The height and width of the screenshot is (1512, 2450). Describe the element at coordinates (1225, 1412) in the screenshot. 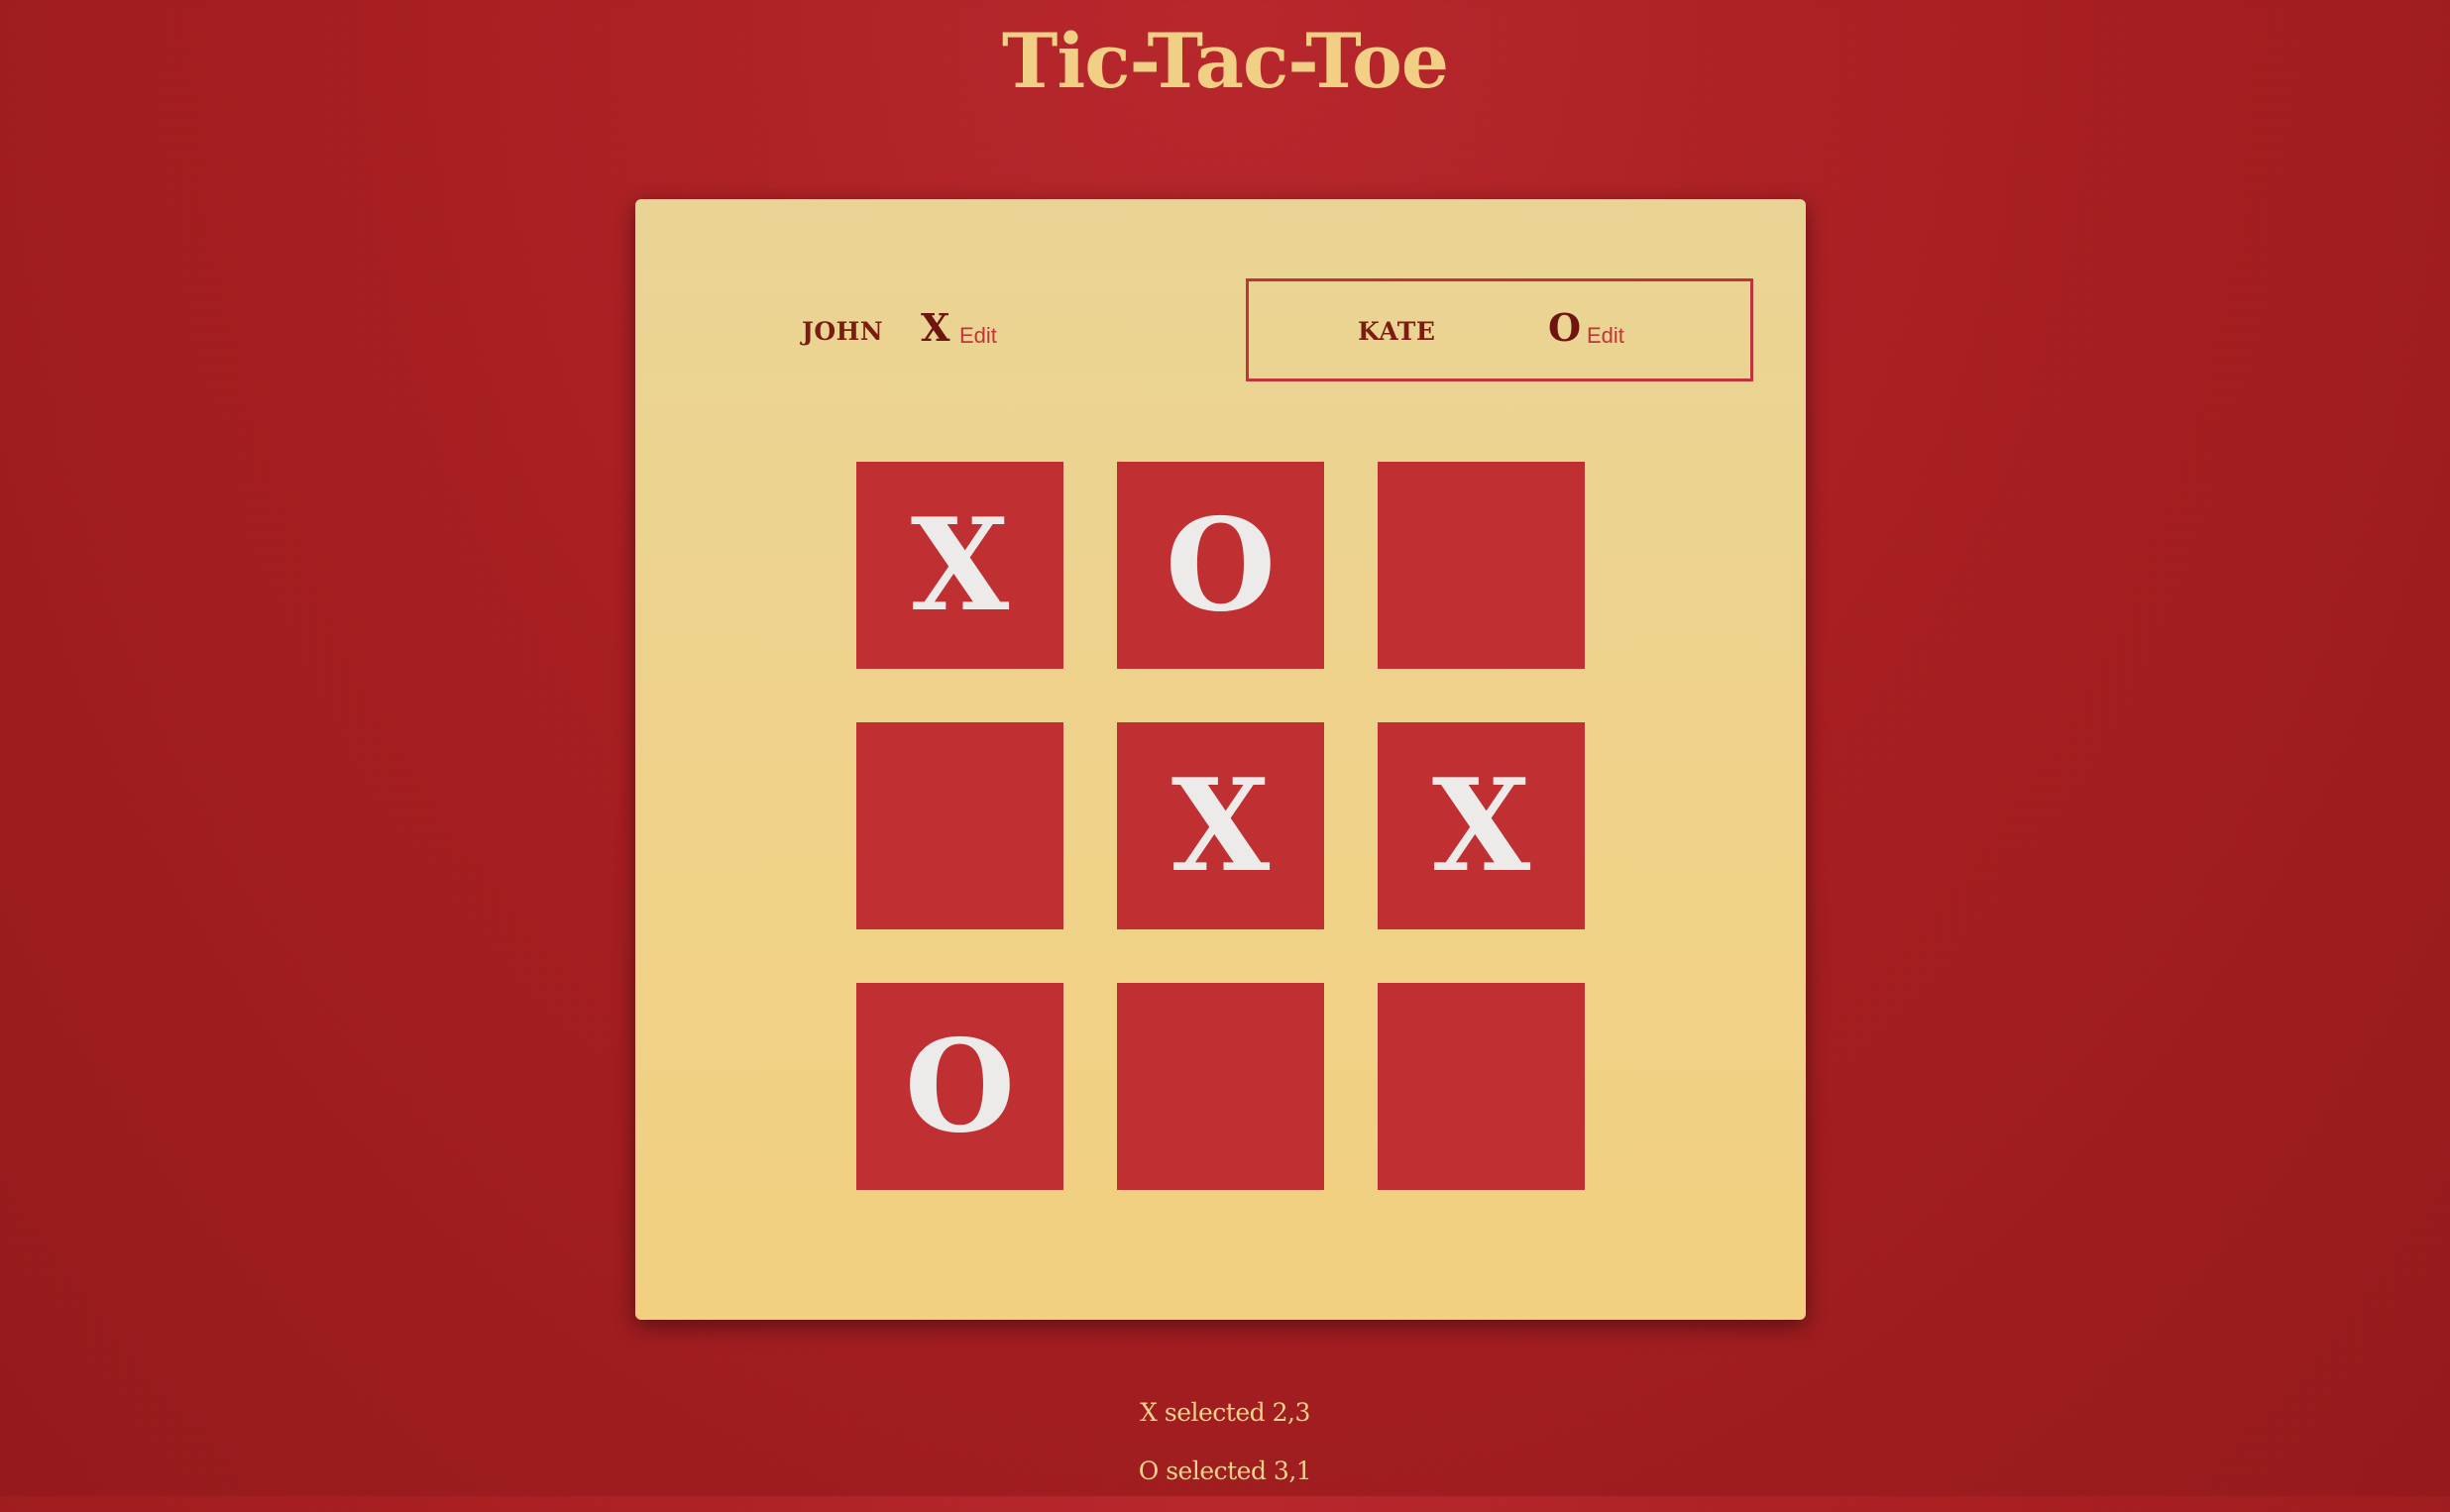

I see `log-entry: X selected 2,3` at that location.